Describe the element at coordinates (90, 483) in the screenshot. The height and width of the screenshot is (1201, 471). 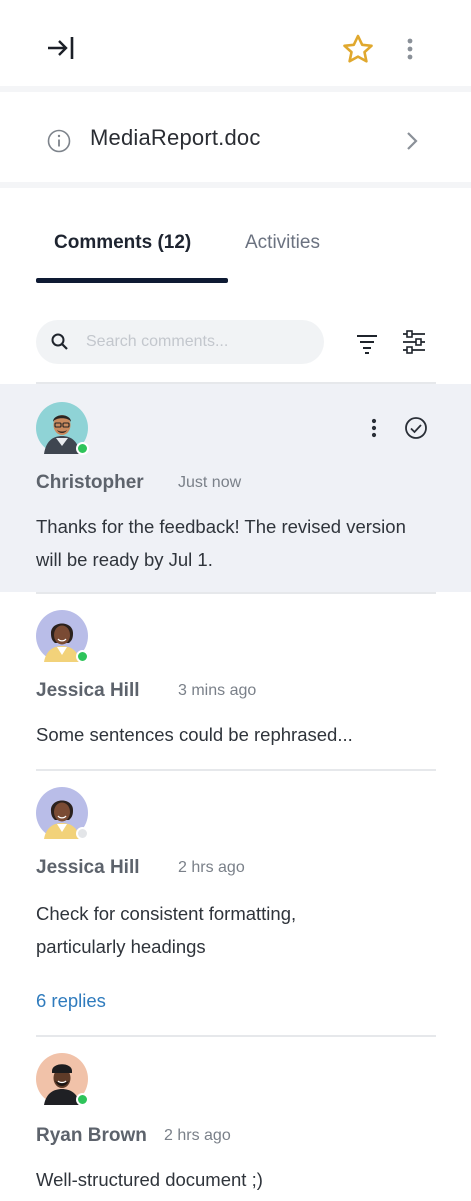
I see `comment-author: Christopher` at that location.